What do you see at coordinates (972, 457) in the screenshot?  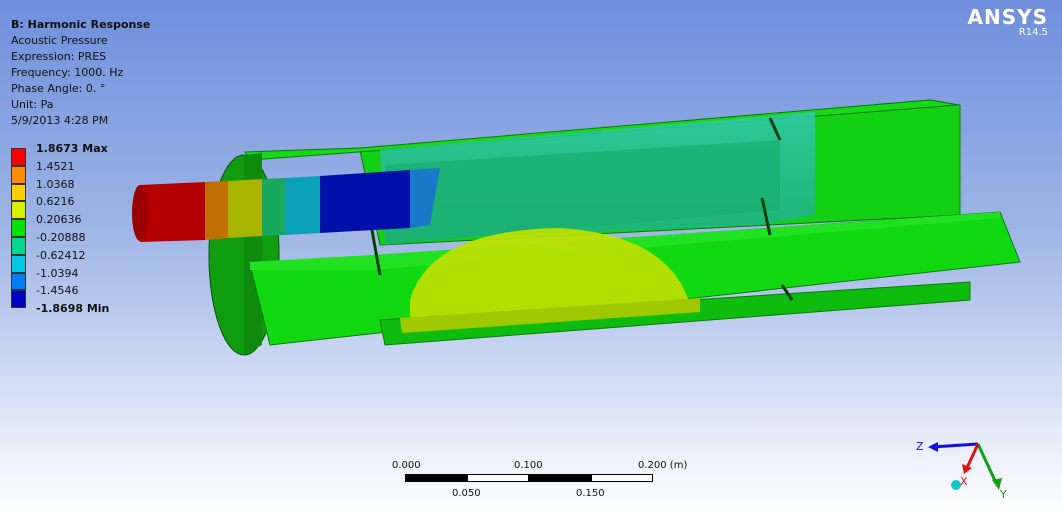 I see `x-axis` at bounding box center [972, 457].